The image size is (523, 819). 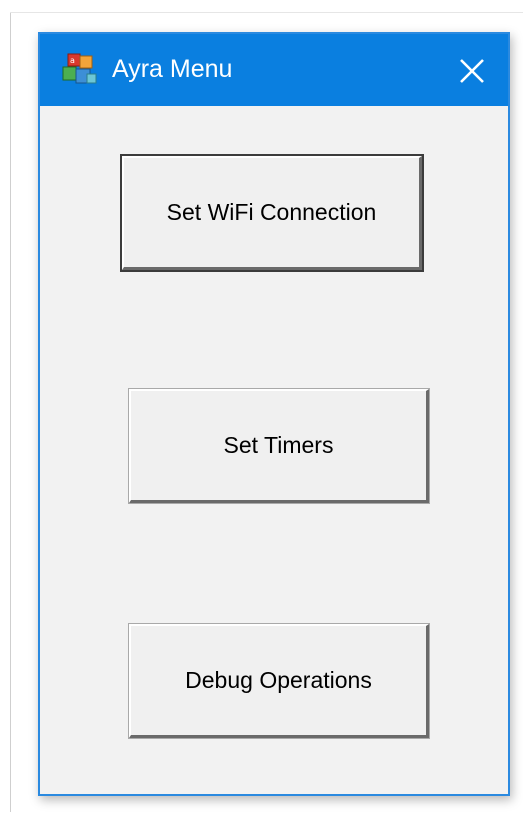 What do you see at coordinates (266, 12) in the screenshot?
I see `background-window-top-edge` at bounding box center [266, 12].